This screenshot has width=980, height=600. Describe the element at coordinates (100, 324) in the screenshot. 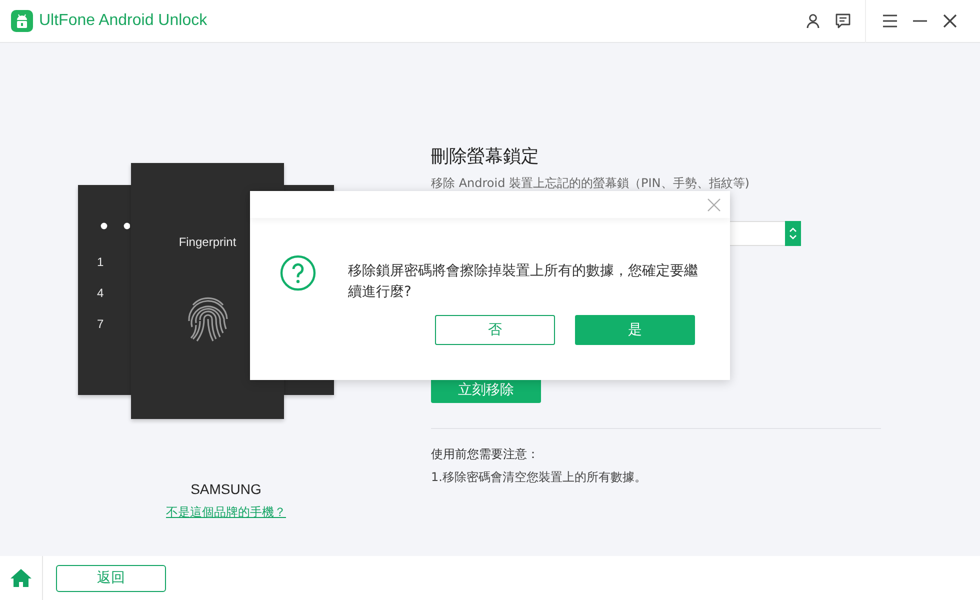

I see `keypad-digit: 7` at that location.